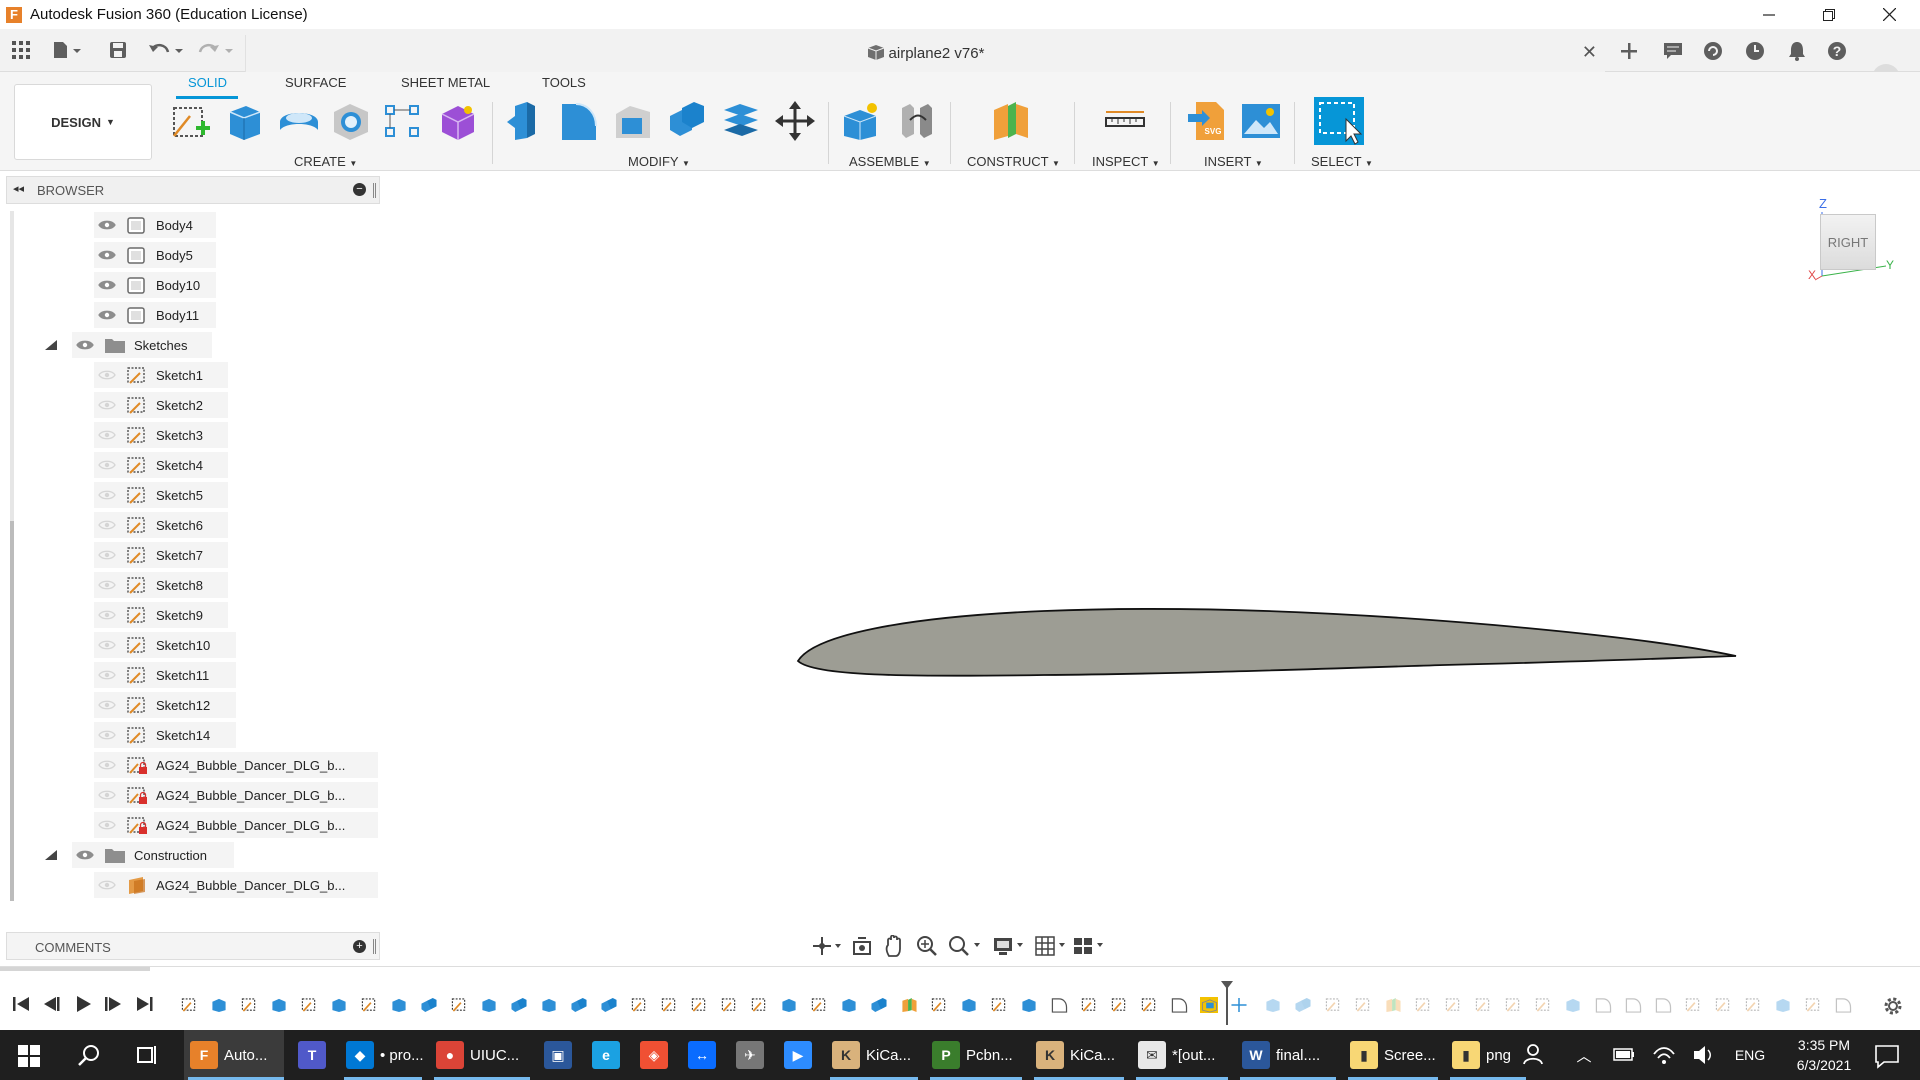 This screenshot has width=1920, height=1080. I want to click on tree-item-sketch: Sketch4, so click(190, 465).